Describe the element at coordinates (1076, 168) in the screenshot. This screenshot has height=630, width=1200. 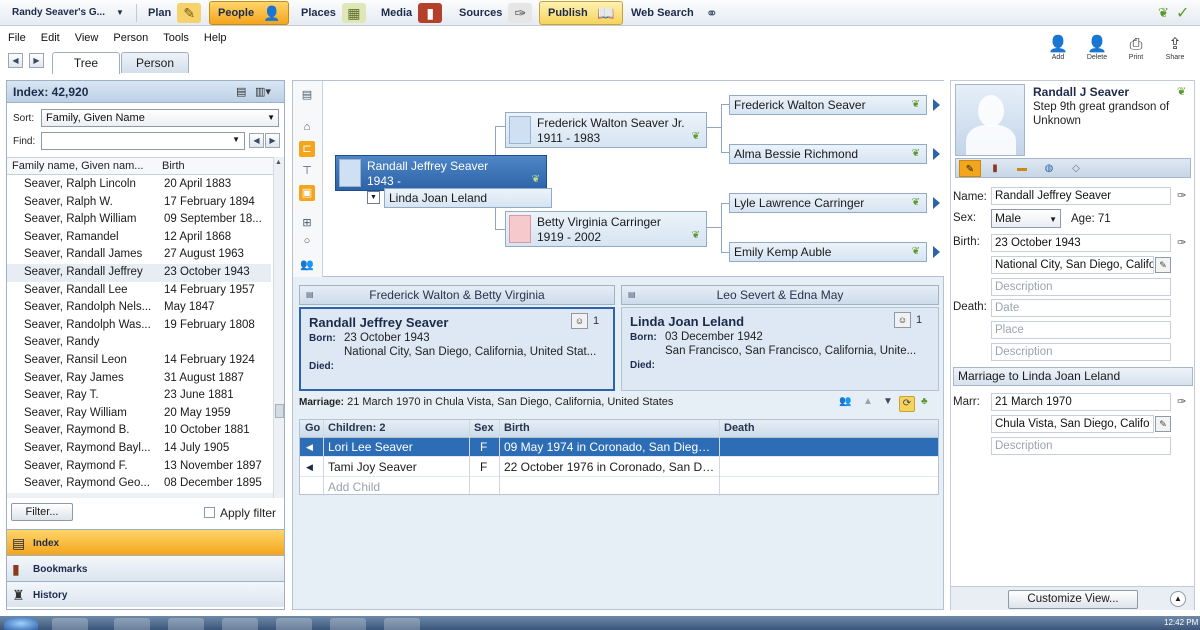
I see `tag-tab-icon: ◇` at that location.